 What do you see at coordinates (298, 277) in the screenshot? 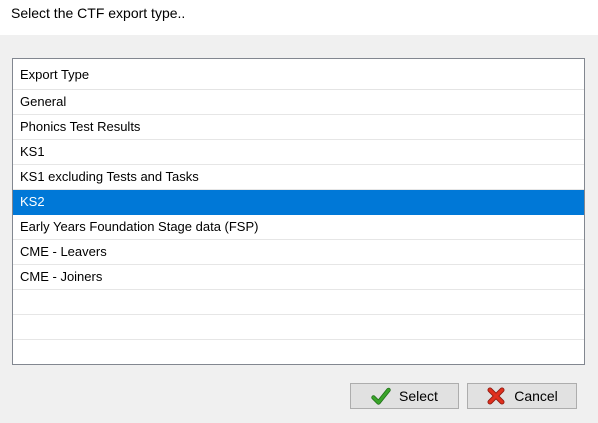
I see `list-item-cme-joiners: CME - Joiners` at bounding box center [298, 277].